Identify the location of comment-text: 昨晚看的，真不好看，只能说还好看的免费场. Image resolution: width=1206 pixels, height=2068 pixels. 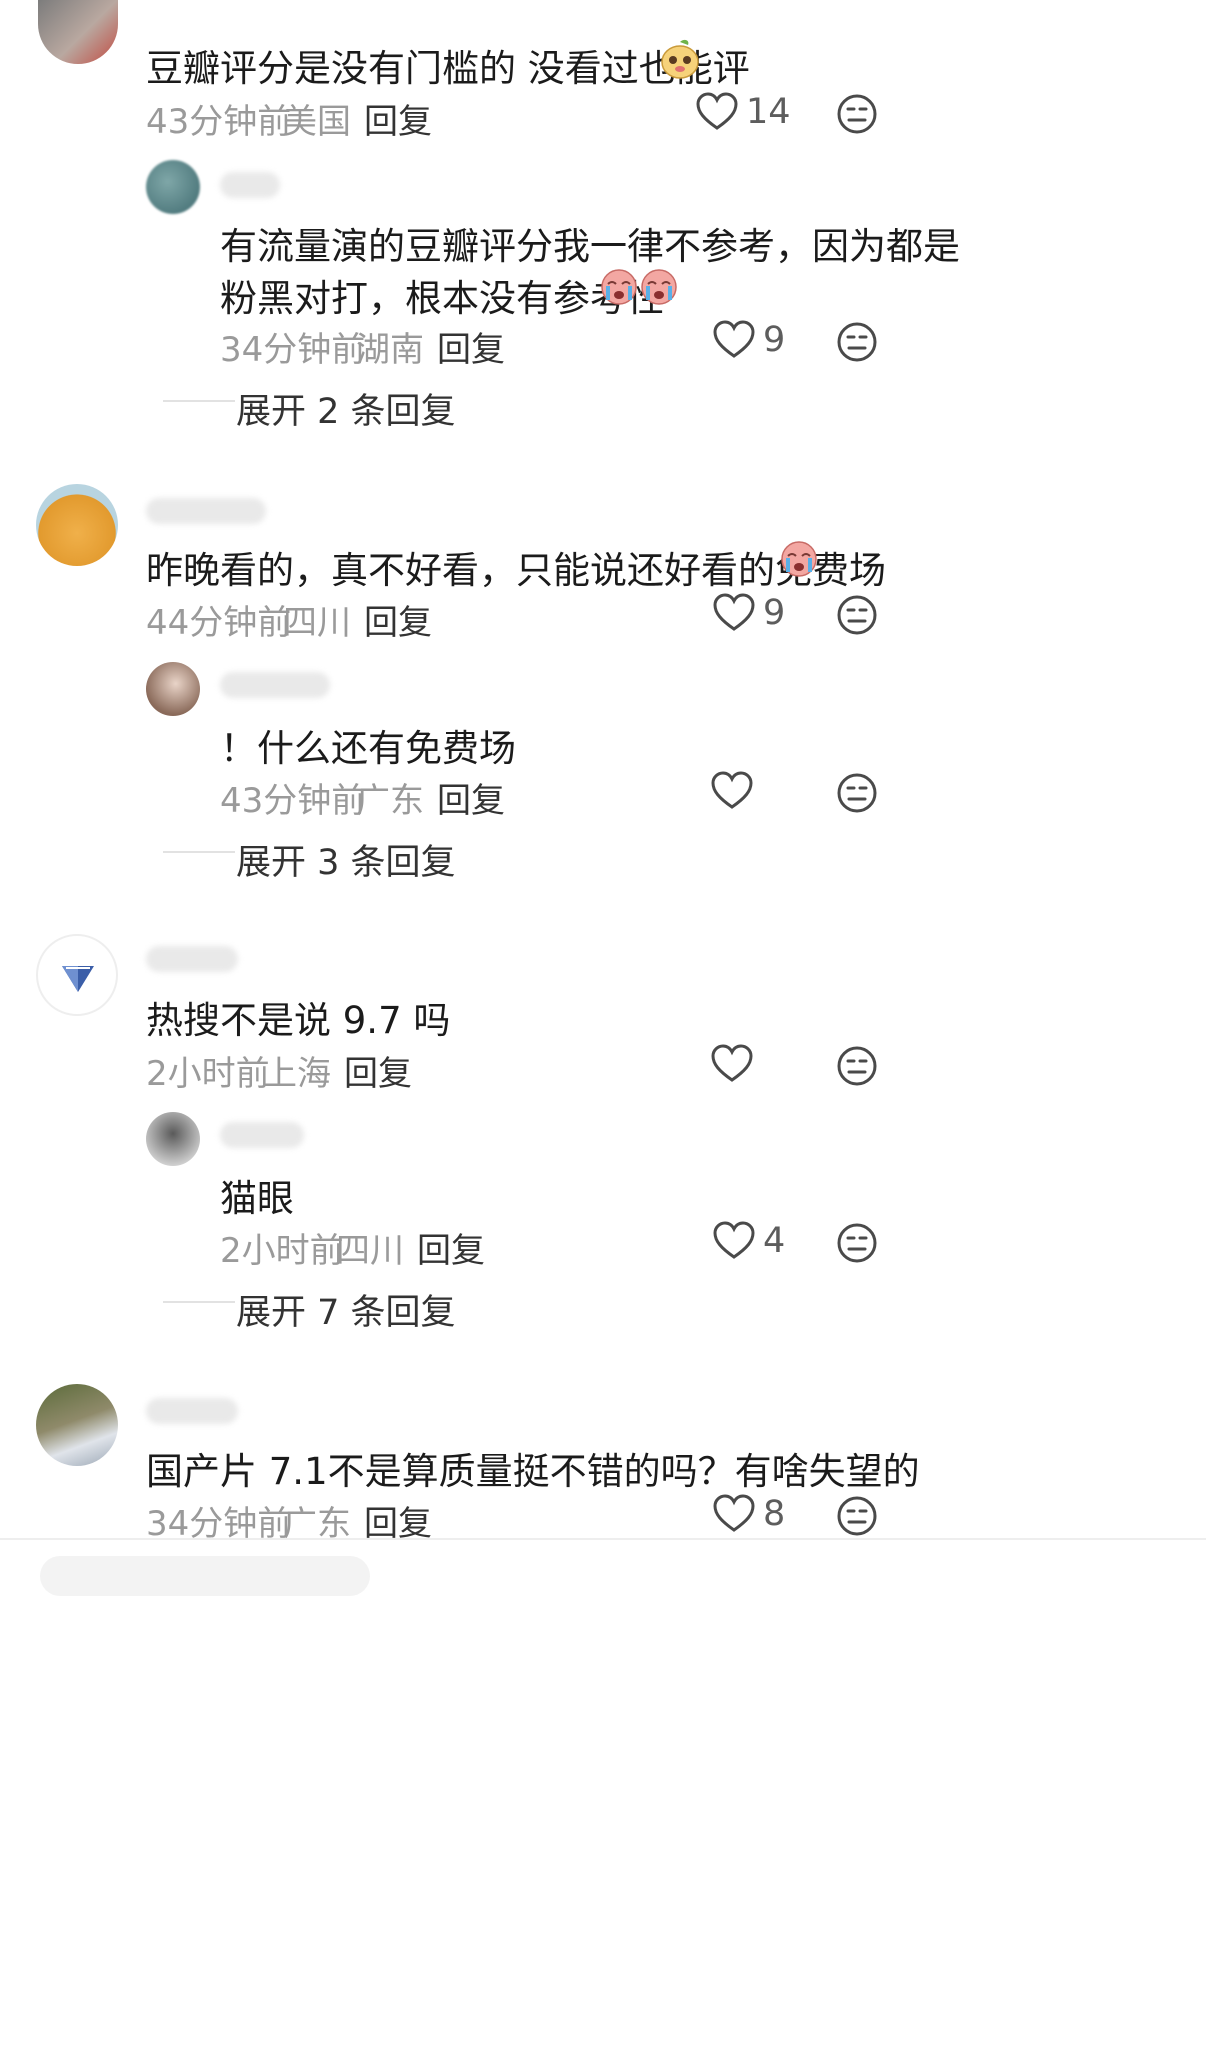
(516, 570).